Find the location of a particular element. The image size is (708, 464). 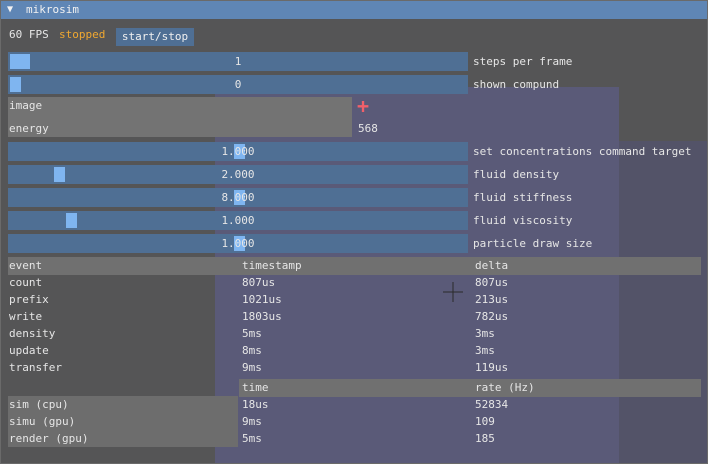

slider-label: fluid stiffness is located at coordinates (523, 197).